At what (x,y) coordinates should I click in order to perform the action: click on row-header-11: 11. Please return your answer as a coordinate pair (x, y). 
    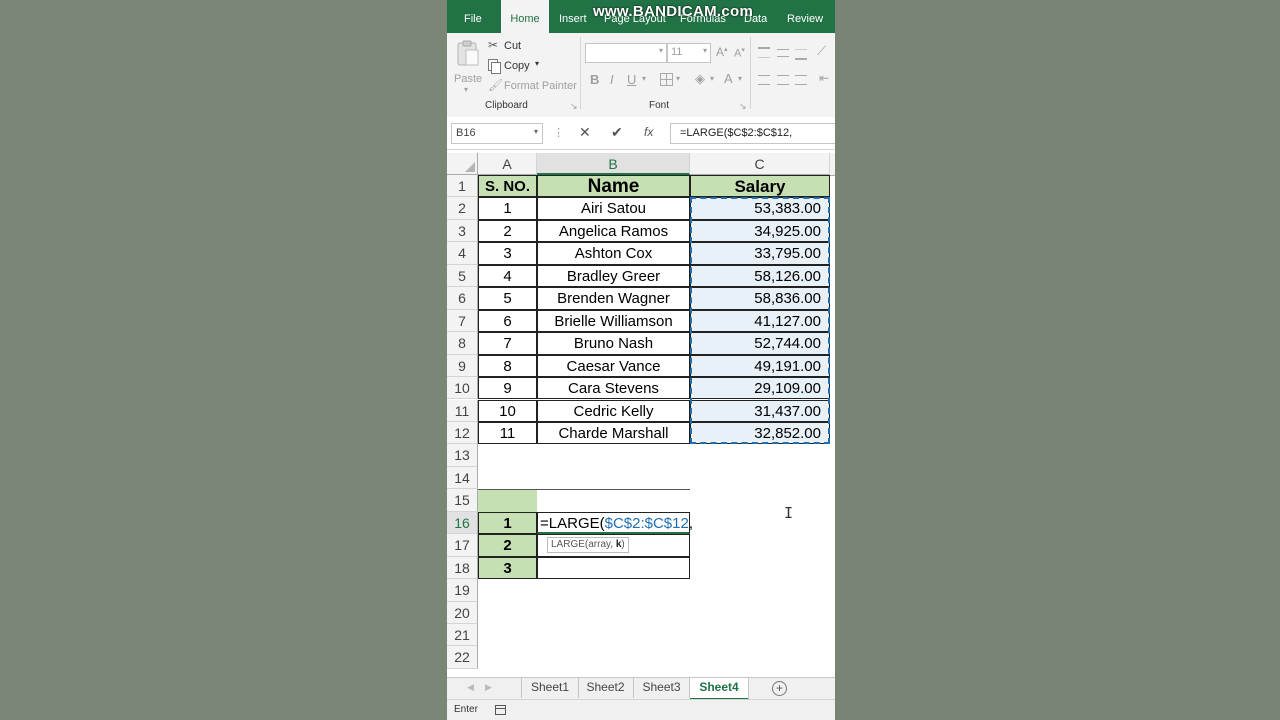
    Looking at the image, I should click on (462, 410).